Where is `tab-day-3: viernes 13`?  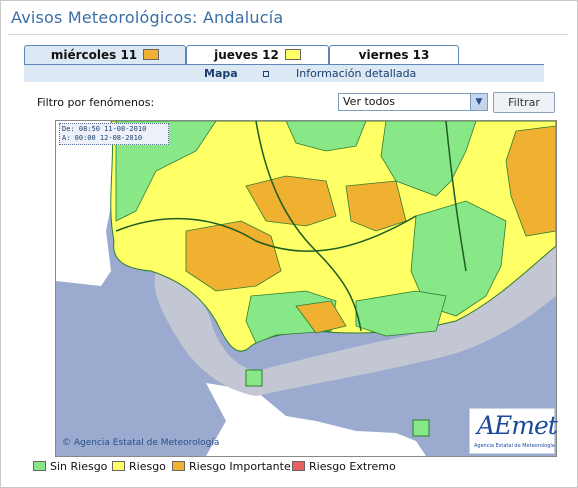
tab-day-3: viernes 13 is located at coordinates (394, 55).